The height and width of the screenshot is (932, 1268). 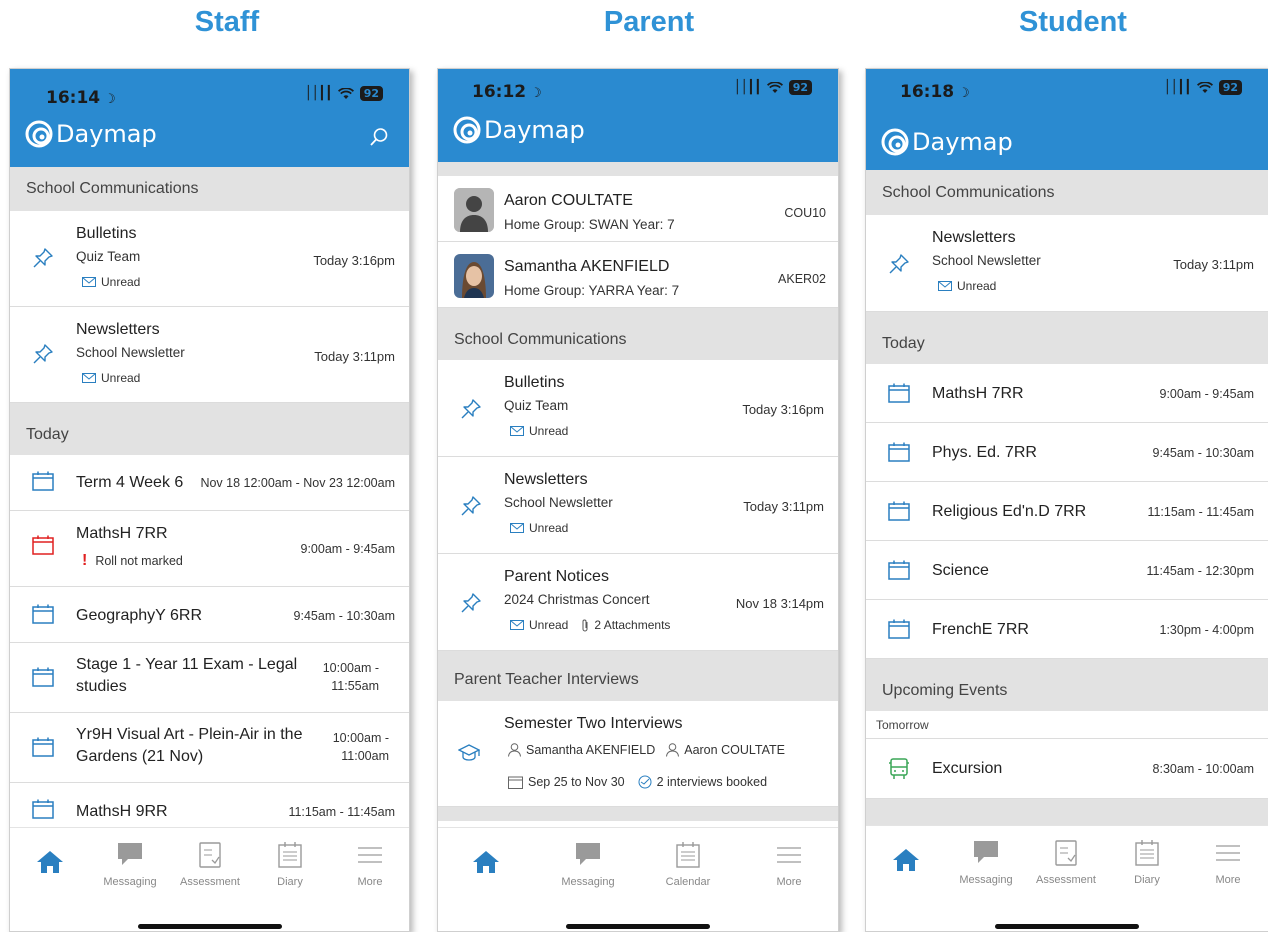 I want to click on event-time: 11:45am - 12:30pm, so click(x=1200, y=571).